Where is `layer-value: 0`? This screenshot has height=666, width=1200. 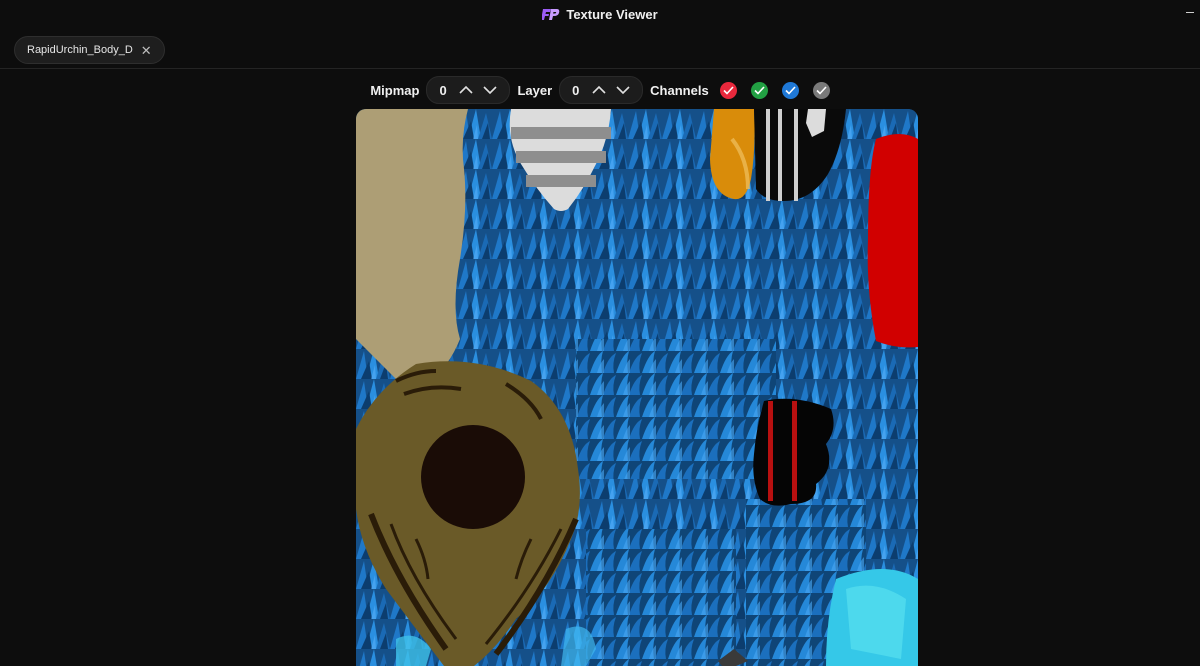
layer-value: 0 is located at coordinates (576, 90).